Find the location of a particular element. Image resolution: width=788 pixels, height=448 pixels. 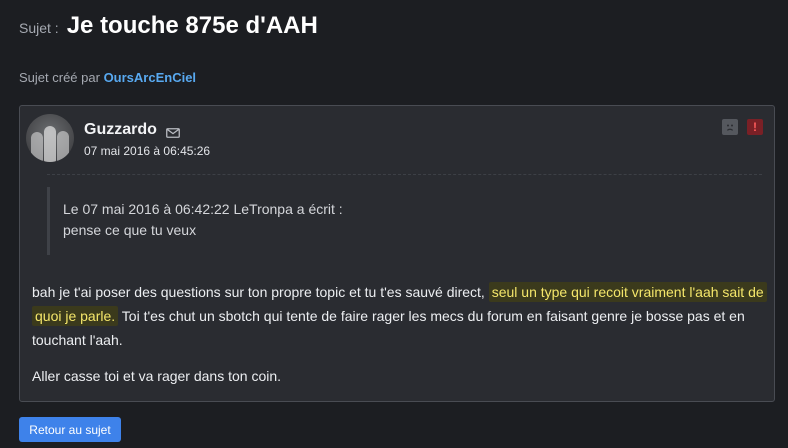

back-to-topic-button: Retour au sujet is located at coordinates (70, 429).